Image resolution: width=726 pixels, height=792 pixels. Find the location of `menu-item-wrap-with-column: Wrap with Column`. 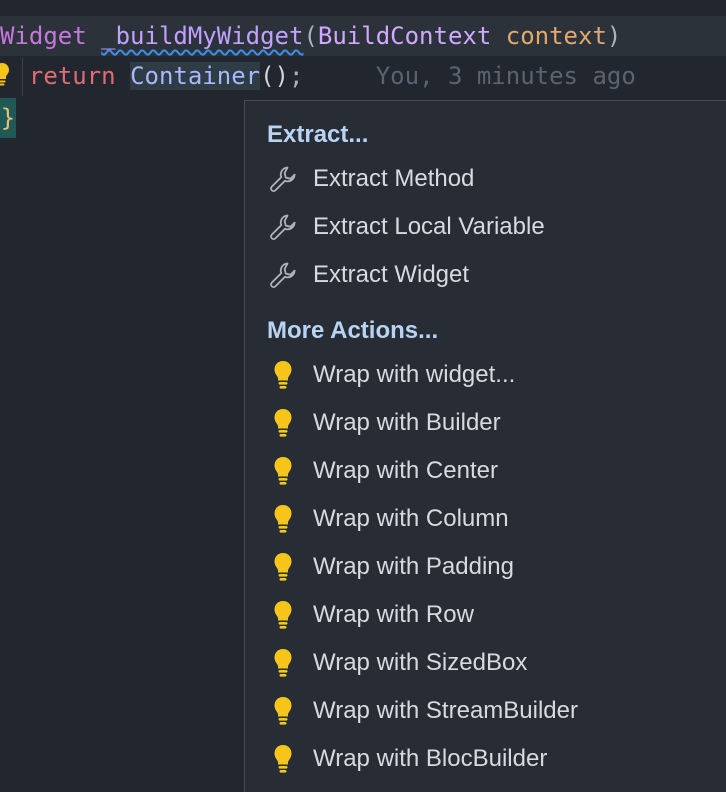

menu-item-wrap-with-column: Wrap with Column is located at coordinates (485, 519).